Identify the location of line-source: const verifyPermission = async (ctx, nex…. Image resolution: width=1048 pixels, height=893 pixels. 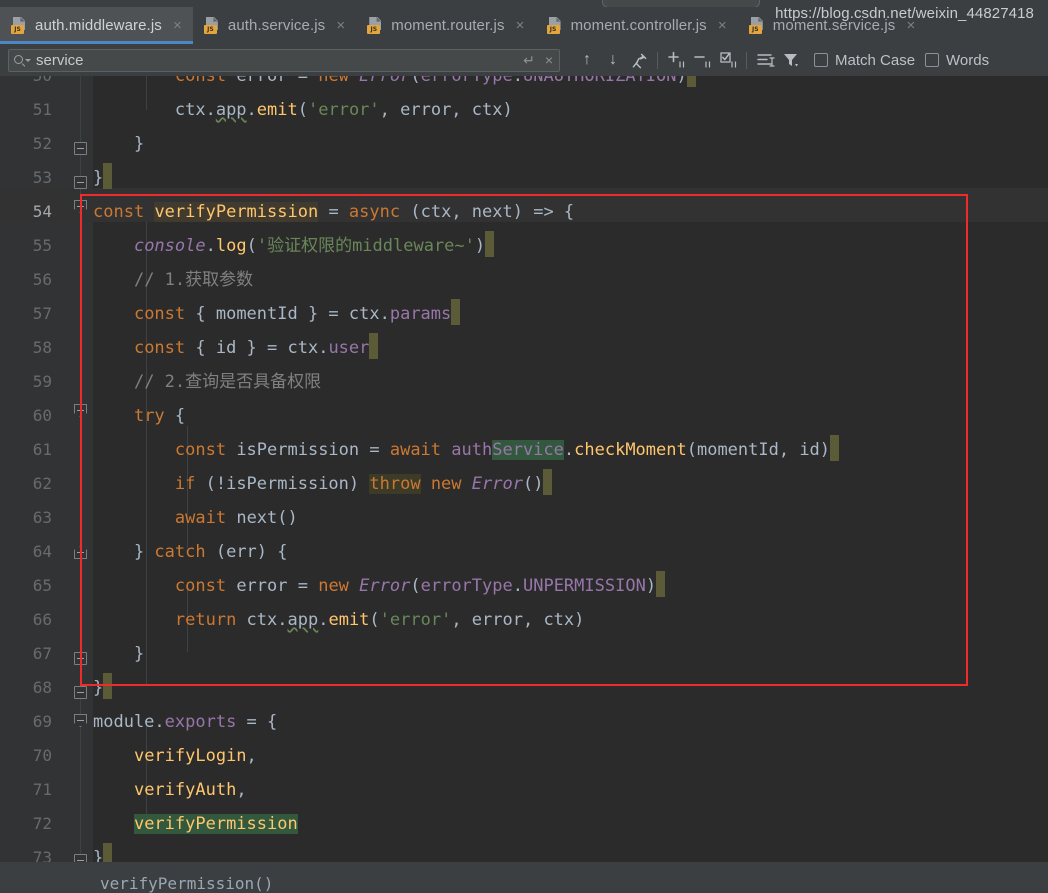
(333, 212).